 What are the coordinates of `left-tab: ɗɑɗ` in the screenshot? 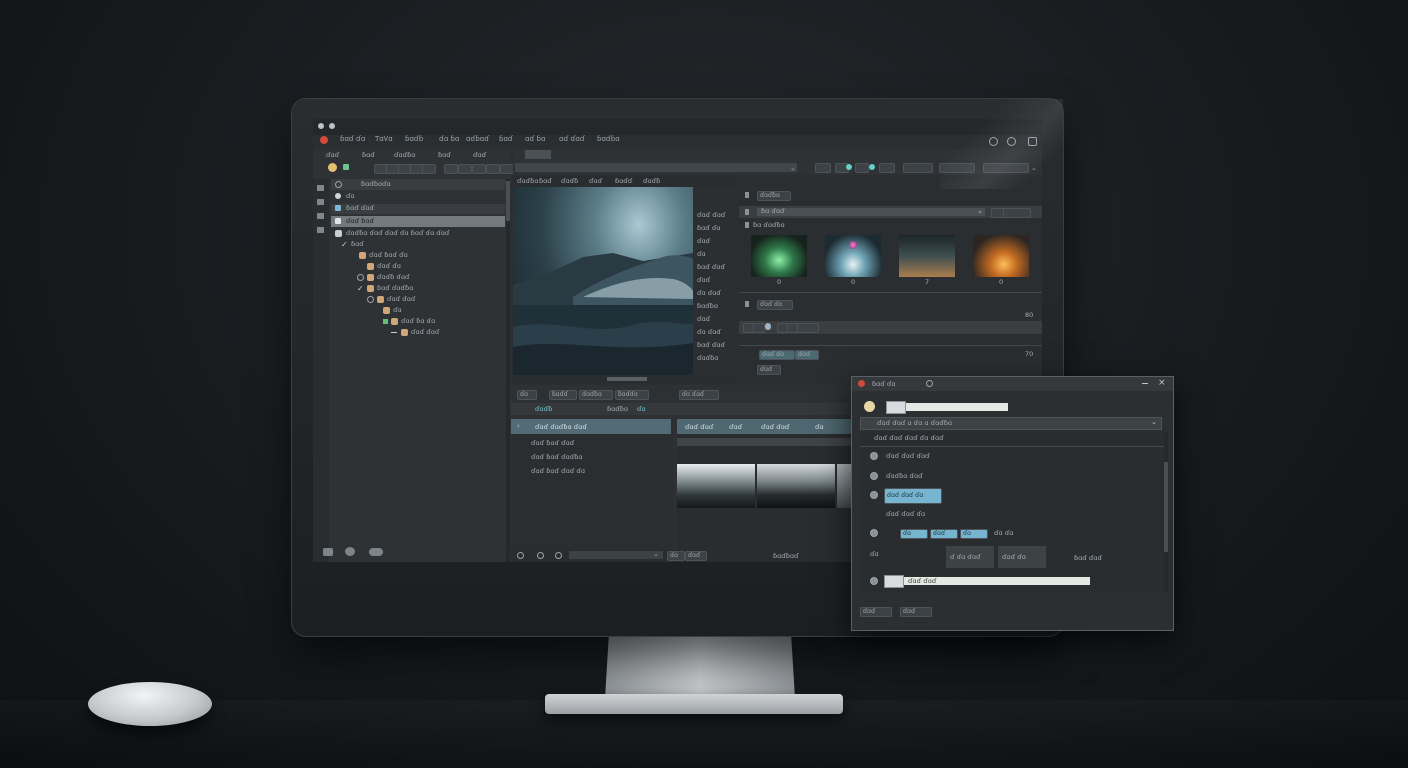 It's located at (332, 155).